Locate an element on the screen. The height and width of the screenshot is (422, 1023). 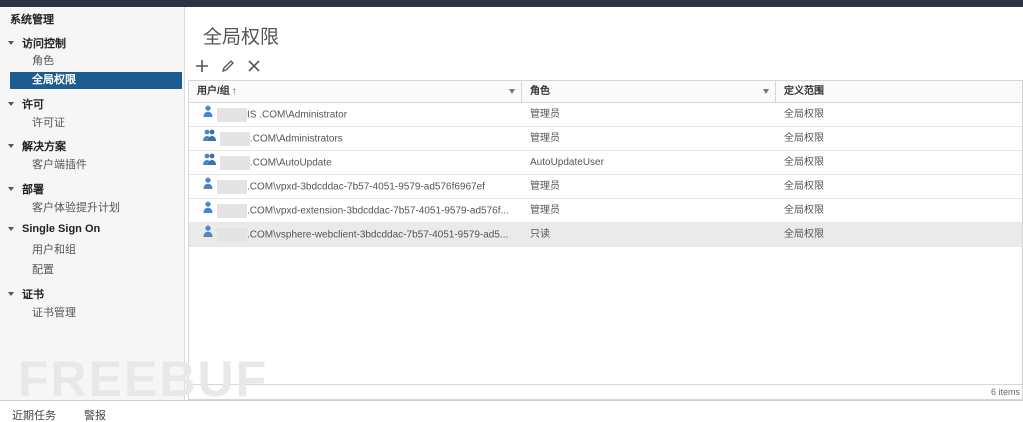
toolbar is located at coordinates (231, 66).